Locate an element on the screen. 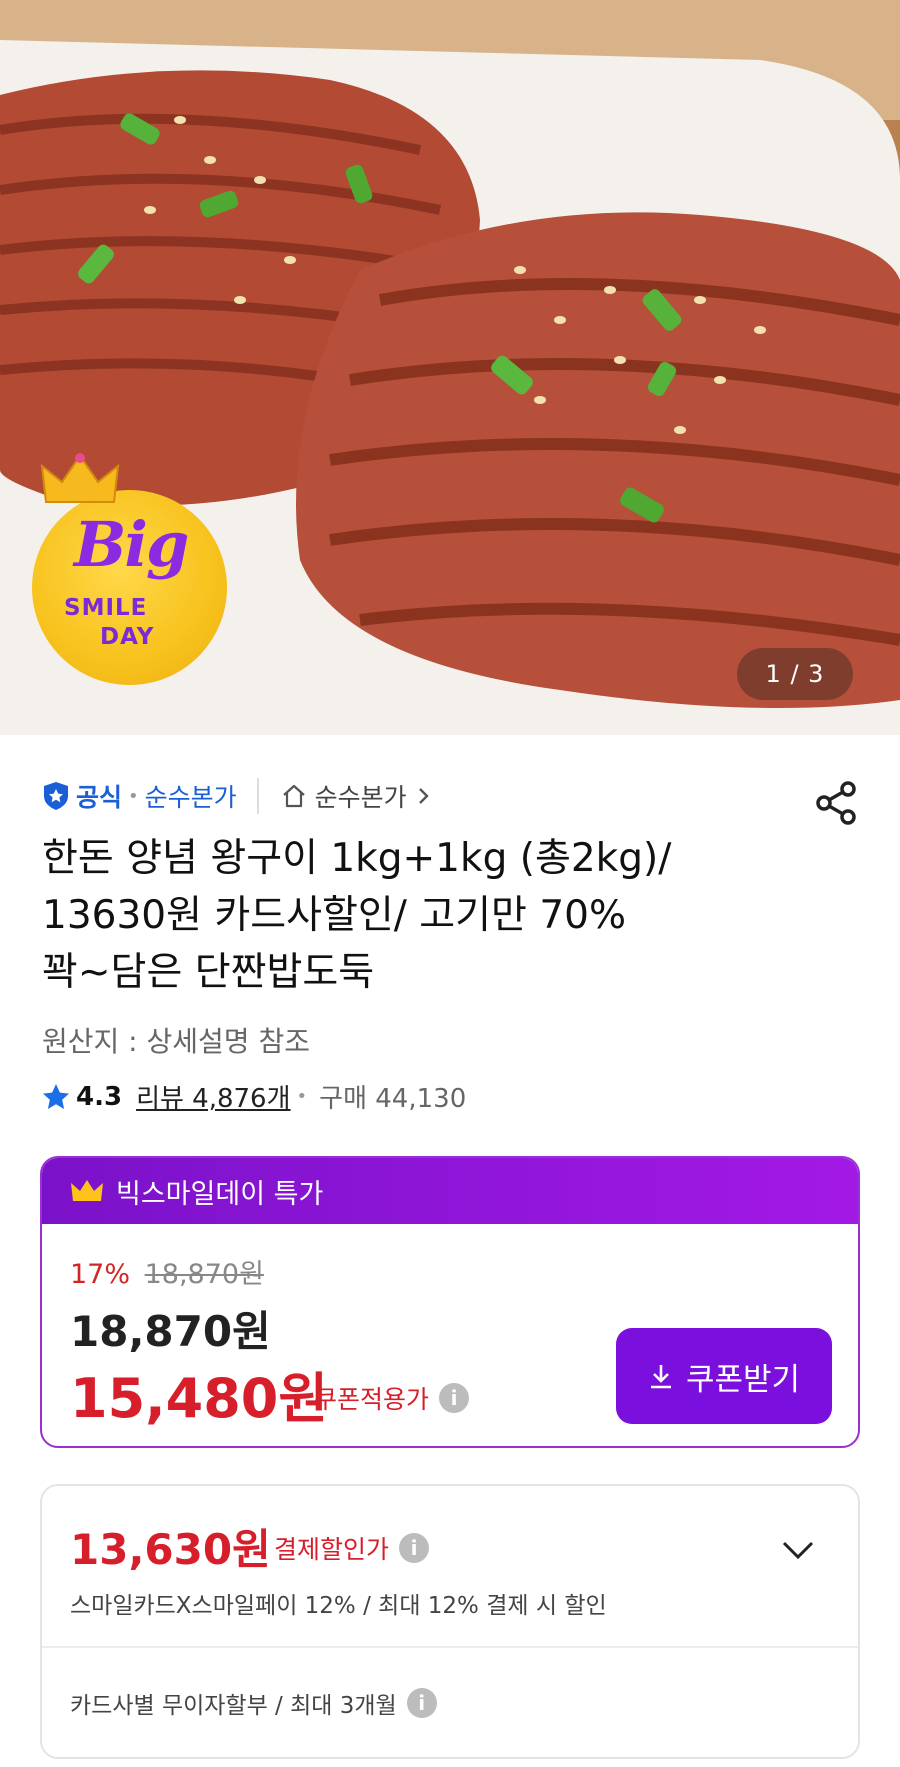  image-counter: 1 / 3 is located at coordinates (795, 674).